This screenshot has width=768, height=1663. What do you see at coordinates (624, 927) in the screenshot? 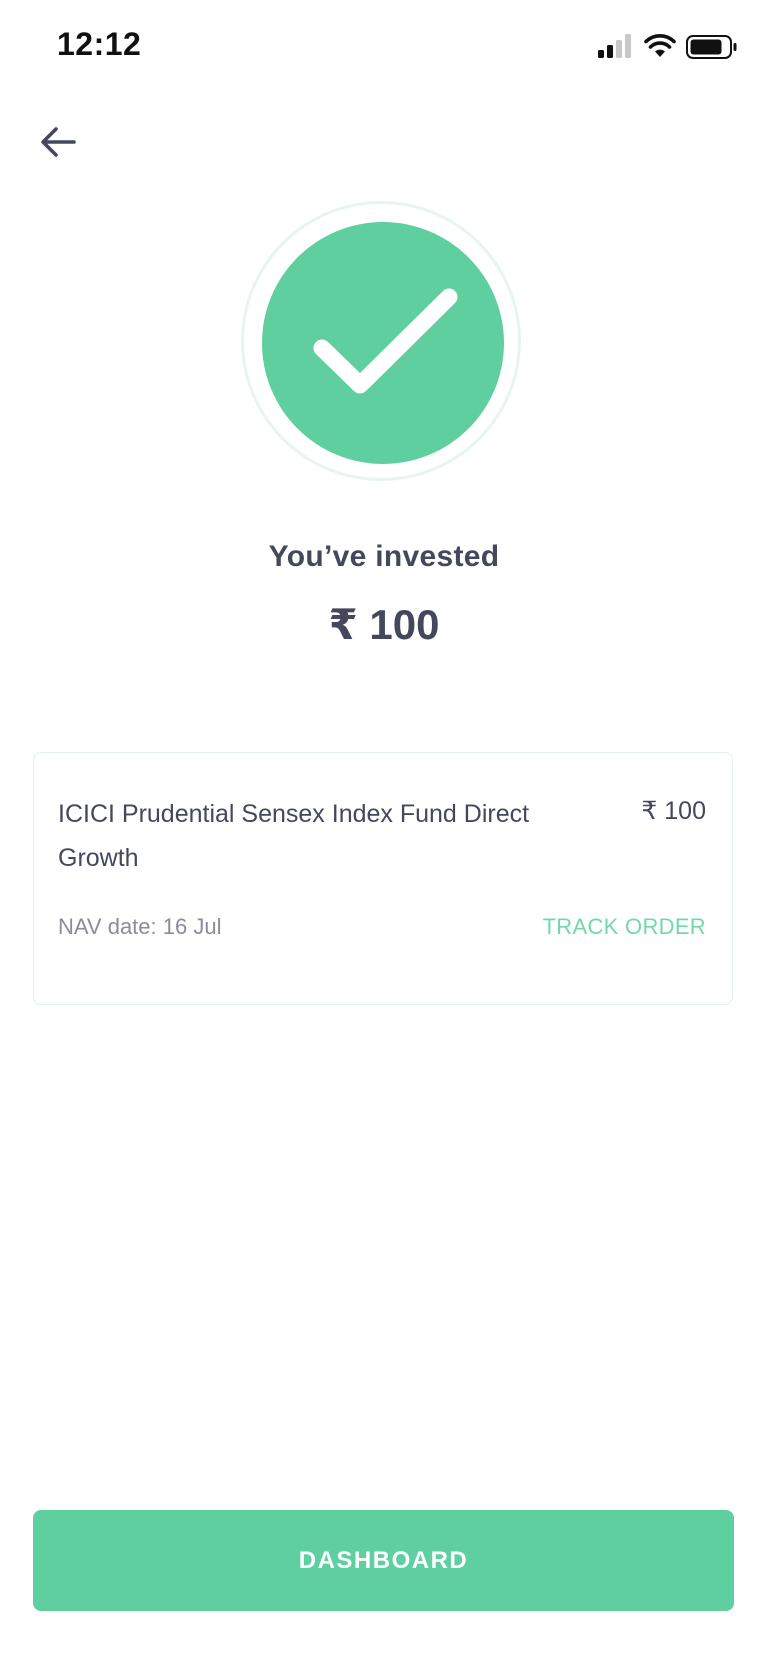
I see `track-order-link: TRACK ORDER` at bounding box center [624, 927].